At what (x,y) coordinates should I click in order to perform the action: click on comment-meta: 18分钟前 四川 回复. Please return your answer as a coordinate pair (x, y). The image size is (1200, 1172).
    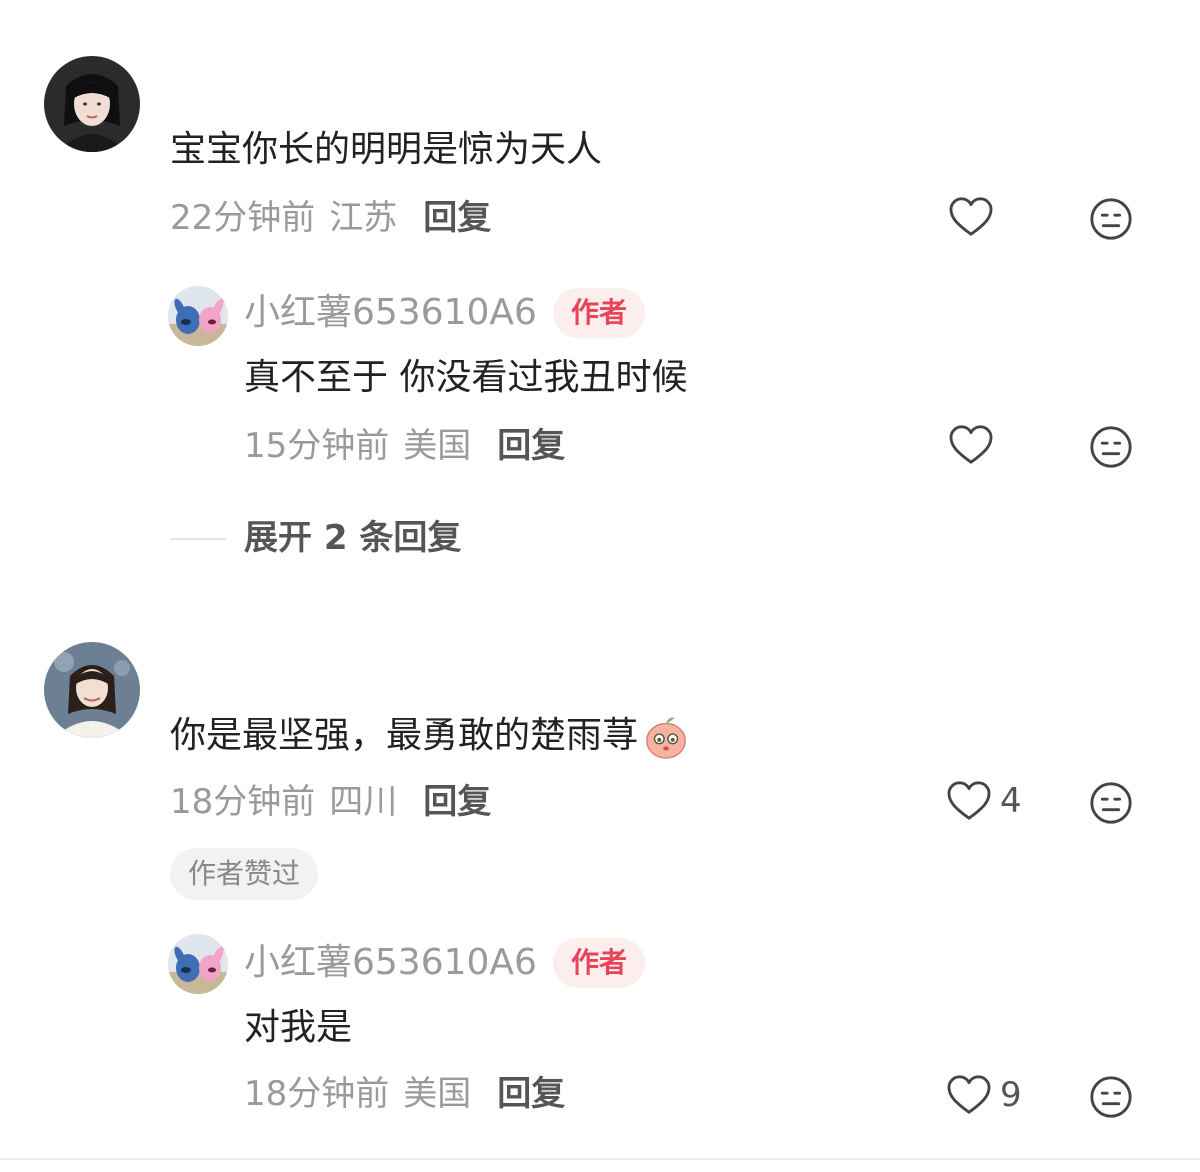
    Looking at the image, I should click on (330, 802).